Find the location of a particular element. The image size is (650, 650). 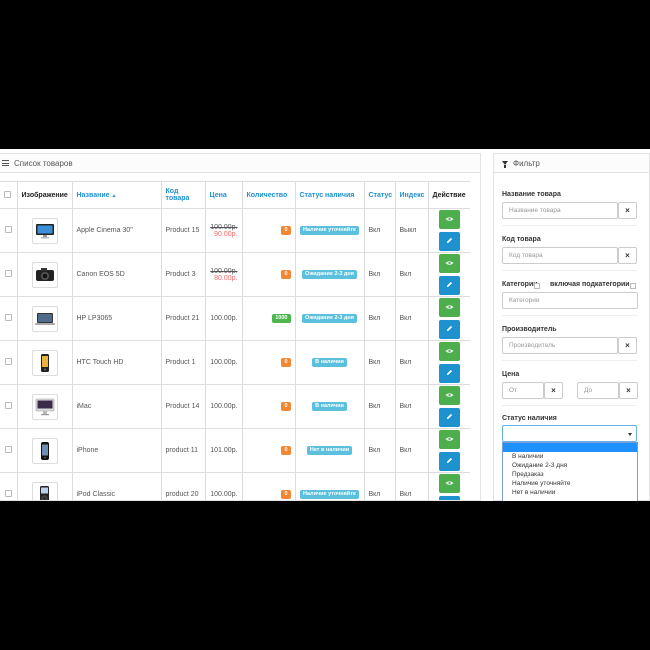

filter-code-clear-button: × is located at coordinates (627, 255).